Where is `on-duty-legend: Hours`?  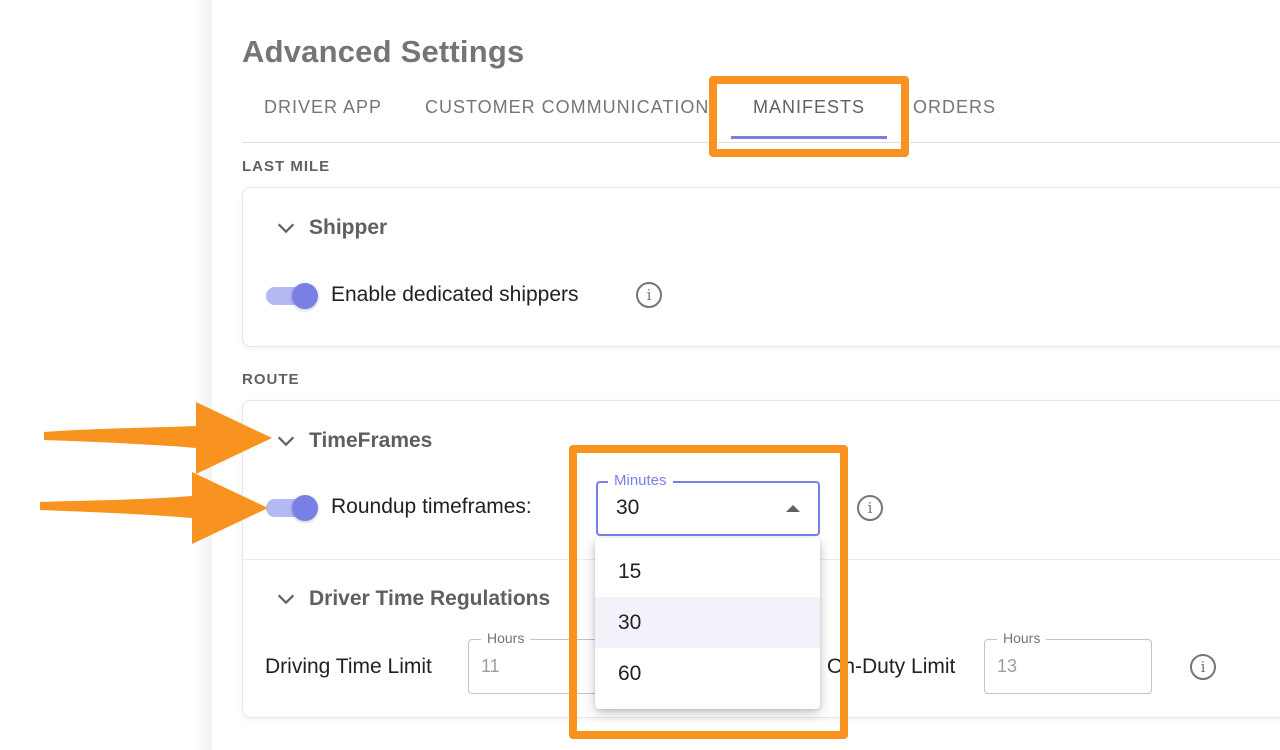 on-duty-legend: Hours is located at coordinates (1022, 638).